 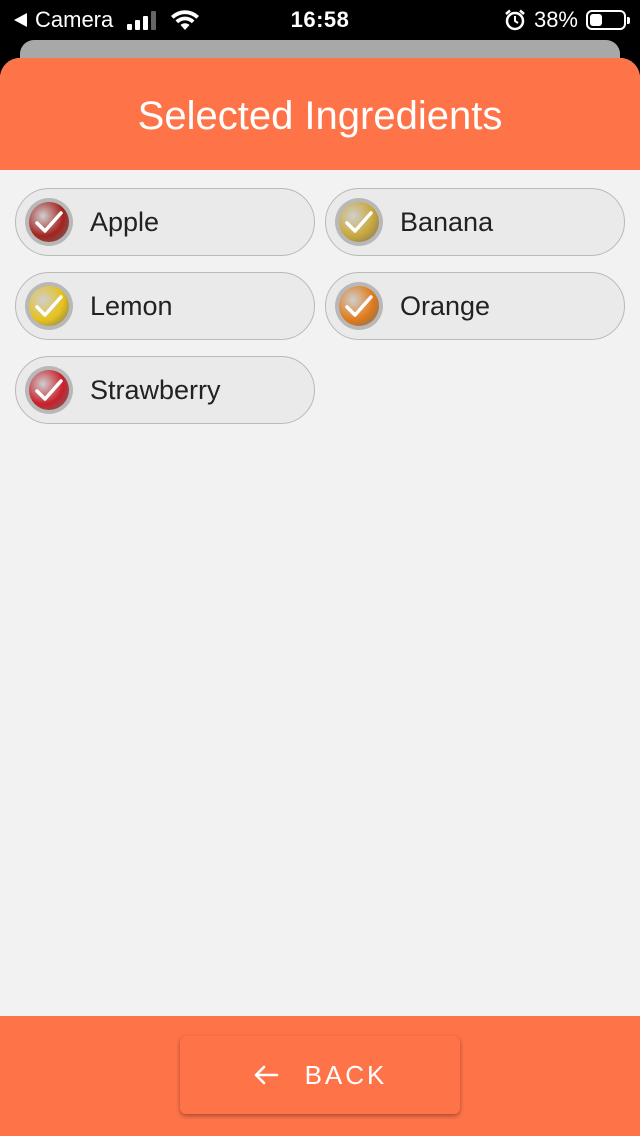 What do you see at coordinates (320, 20) in the screenshot?
I see `status-bar: Camera 16:58 38%` at bounding box center [320, 20].